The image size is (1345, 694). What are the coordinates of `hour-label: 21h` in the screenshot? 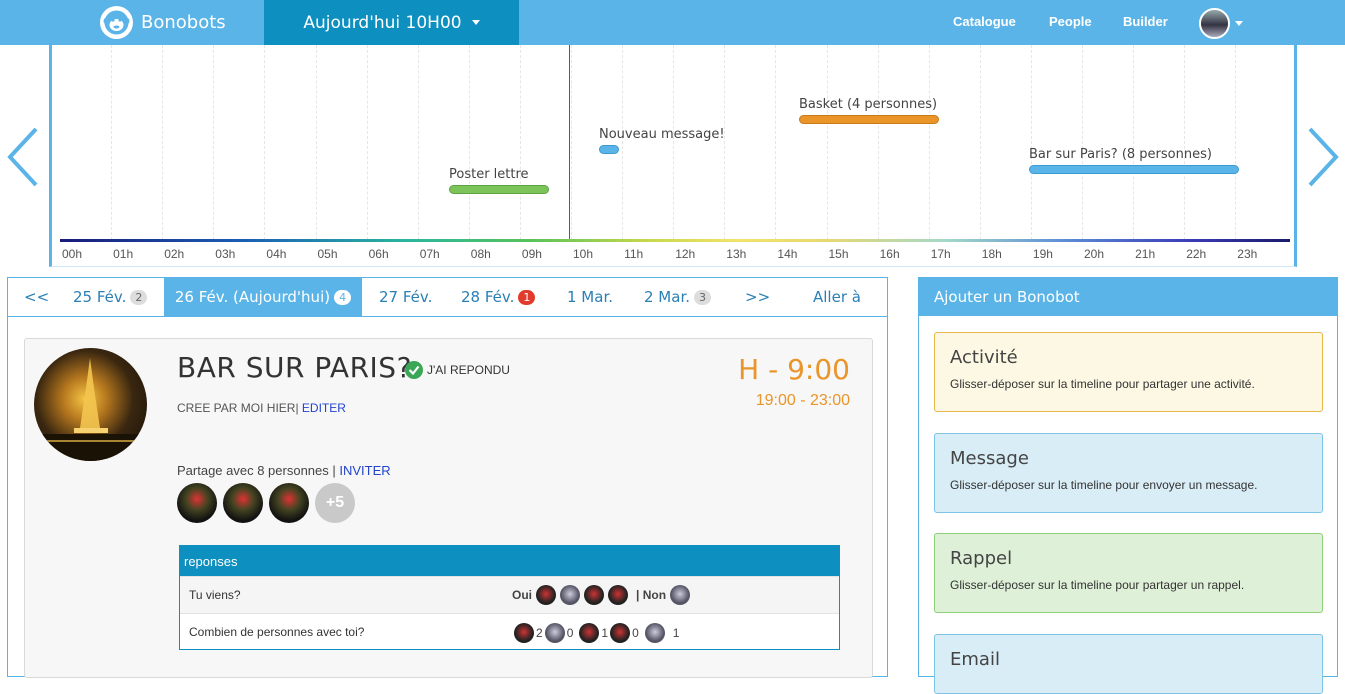 It's located at (1145, 254).